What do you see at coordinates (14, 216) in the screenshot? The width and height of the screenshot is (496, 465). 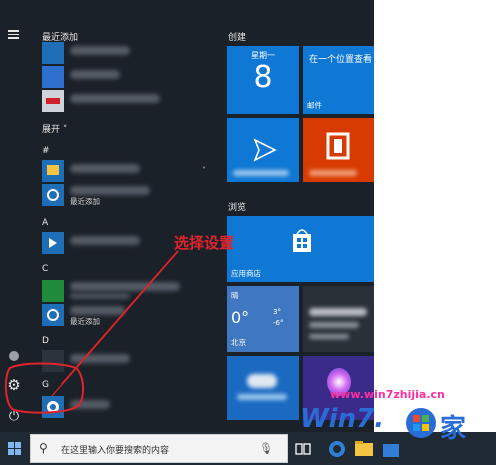 I see `start-rail: ⚙ ⏻` at bounding box center [14, 216].